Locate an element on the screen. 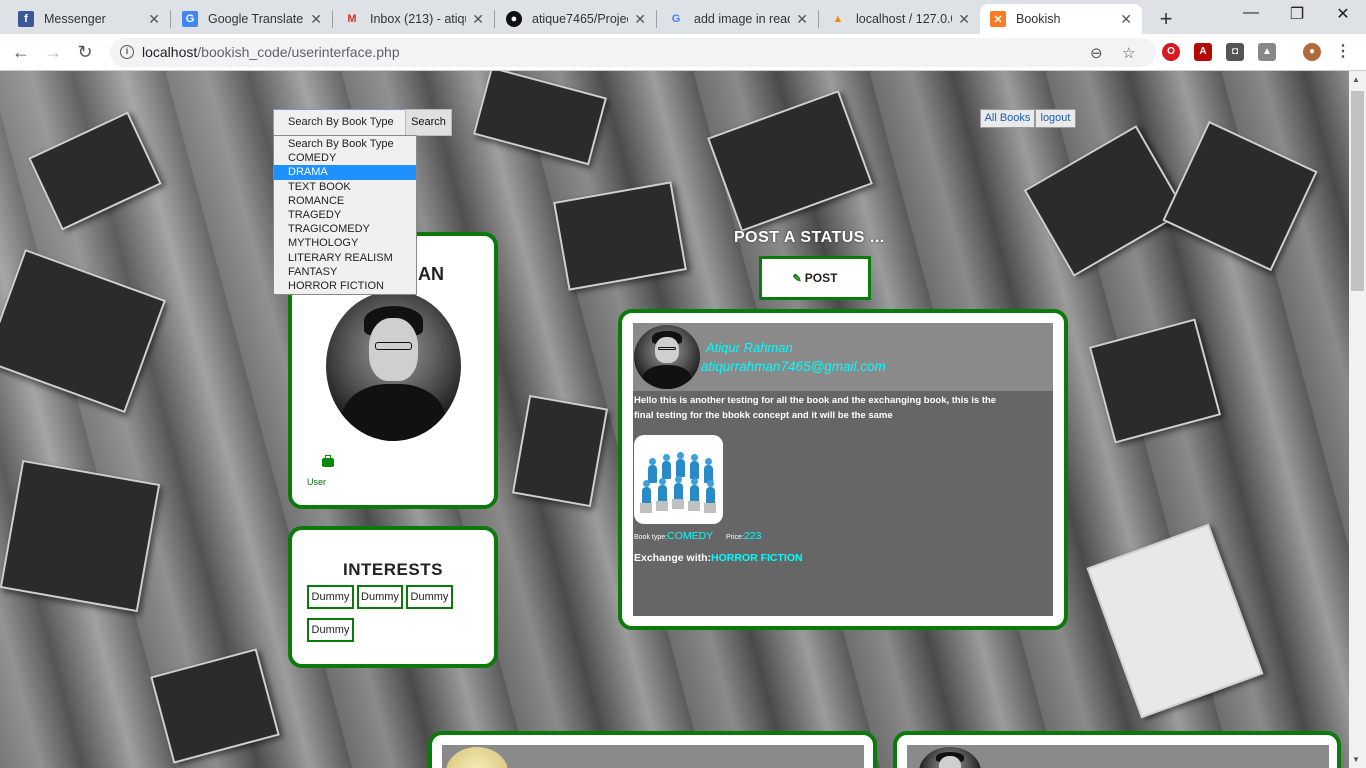 The height and width of the screenshot is (768, 1366). back-icon: ← is located at coordinates (21, 52).